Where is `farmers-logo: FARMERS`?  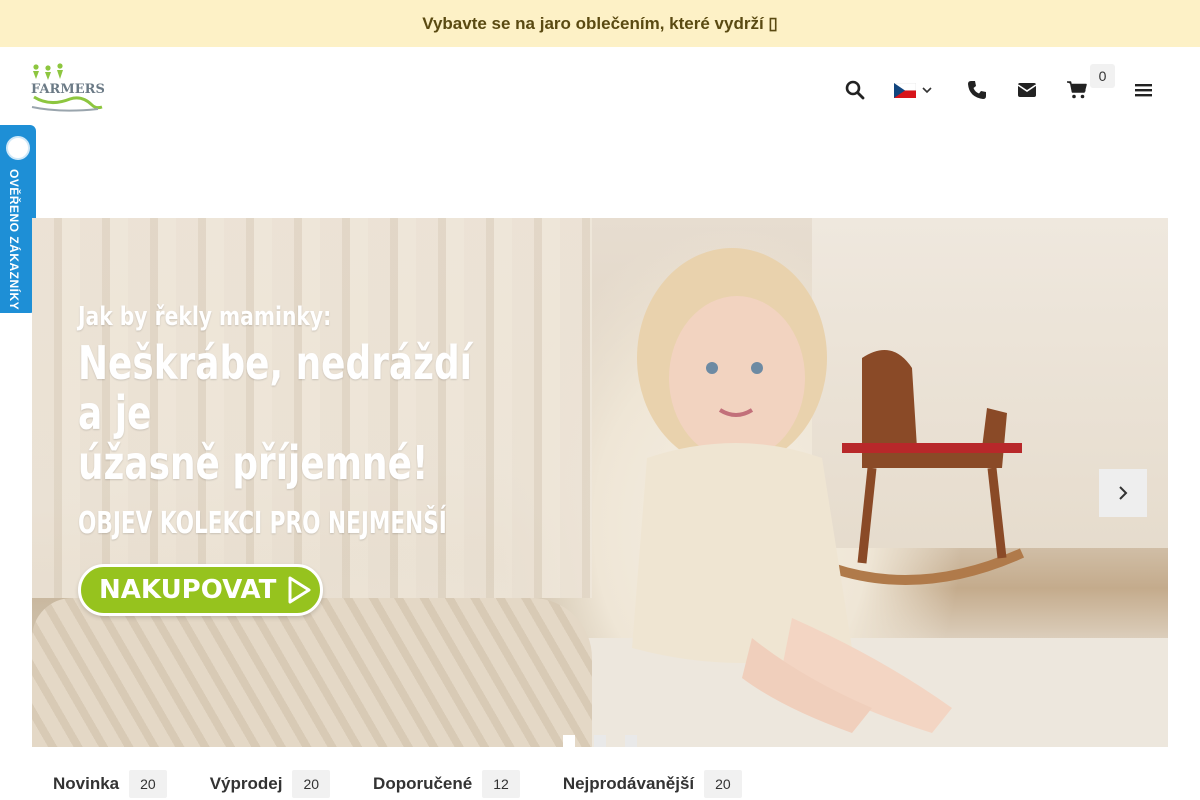 farmers-logo: FARMERS is located at coordinates (67, 88).